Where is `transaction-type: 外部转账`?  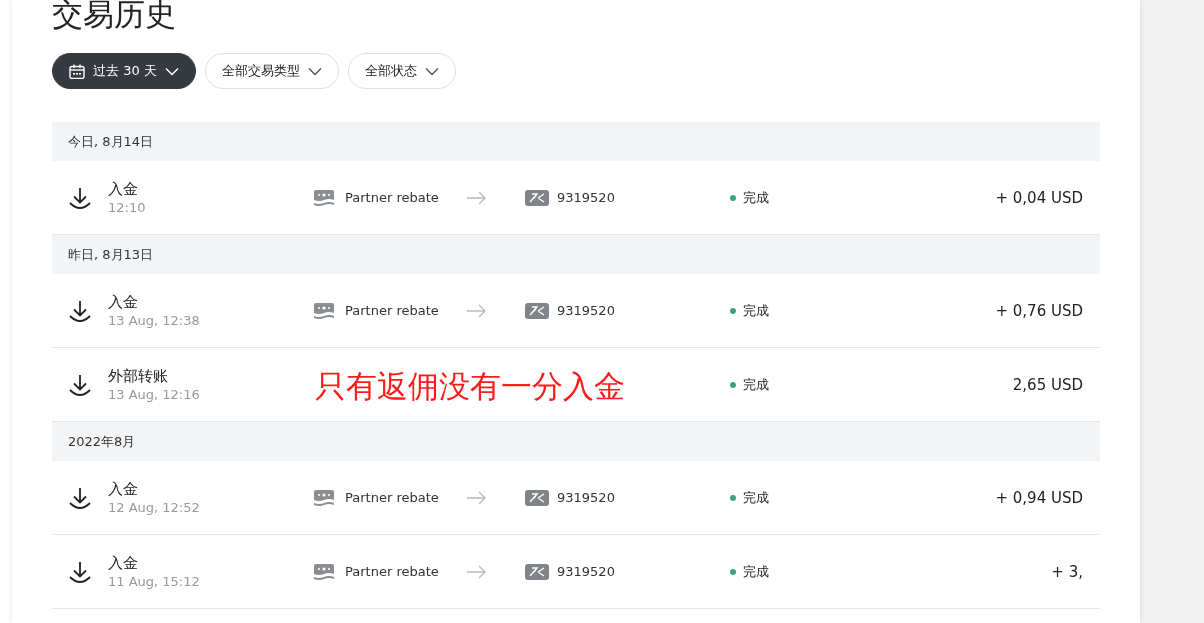 transaction-type: 外部转账 is located at coordinates (138, 375).